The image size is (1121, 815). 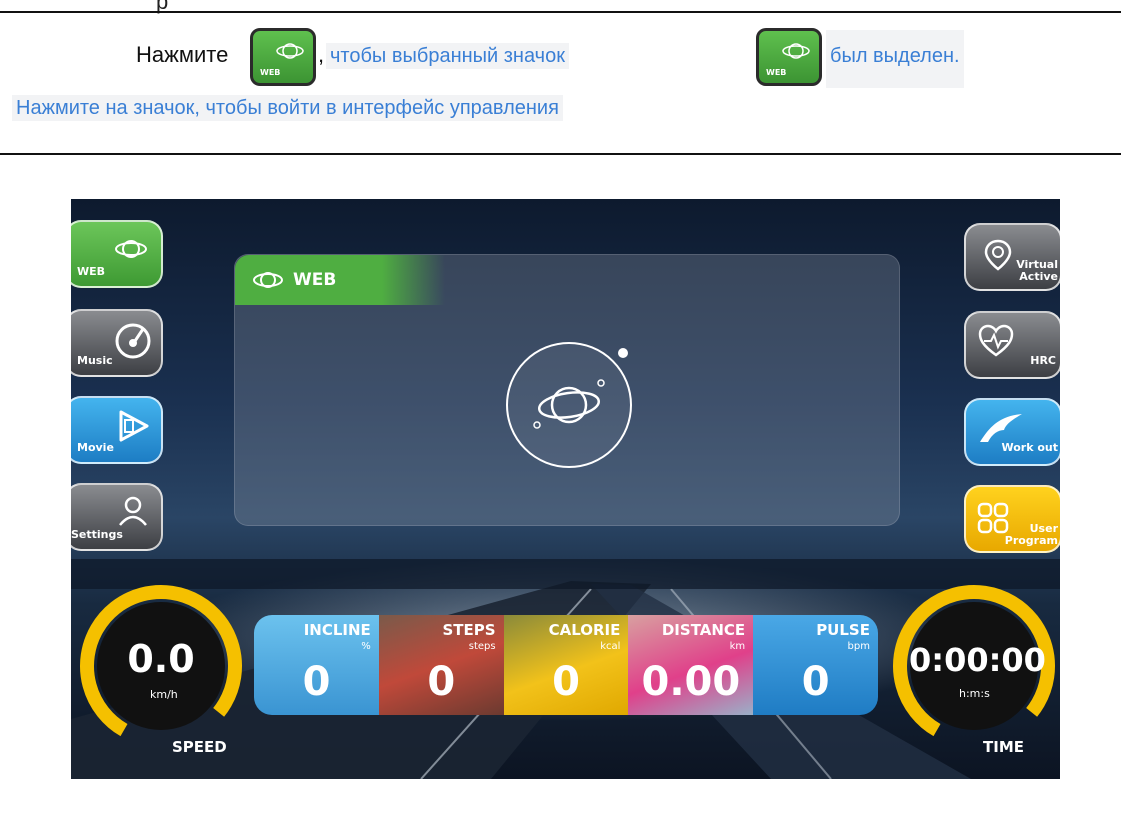 What do you see at coordinates (482, 646) in the screenshot?
I see `stat-steps-unit: steps` at bounding box center [482, 646].